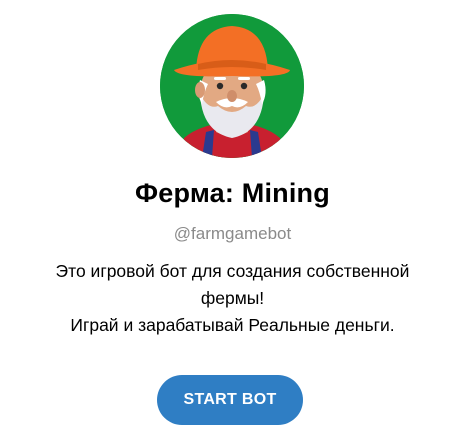 Image resolution: width=465 pixels, height=435 pixels. Describe the element at coordinates (232, 325) in the screenshot. I see `bot-description-line: Играй и зарабатывай Реальные деньги.` at that location.